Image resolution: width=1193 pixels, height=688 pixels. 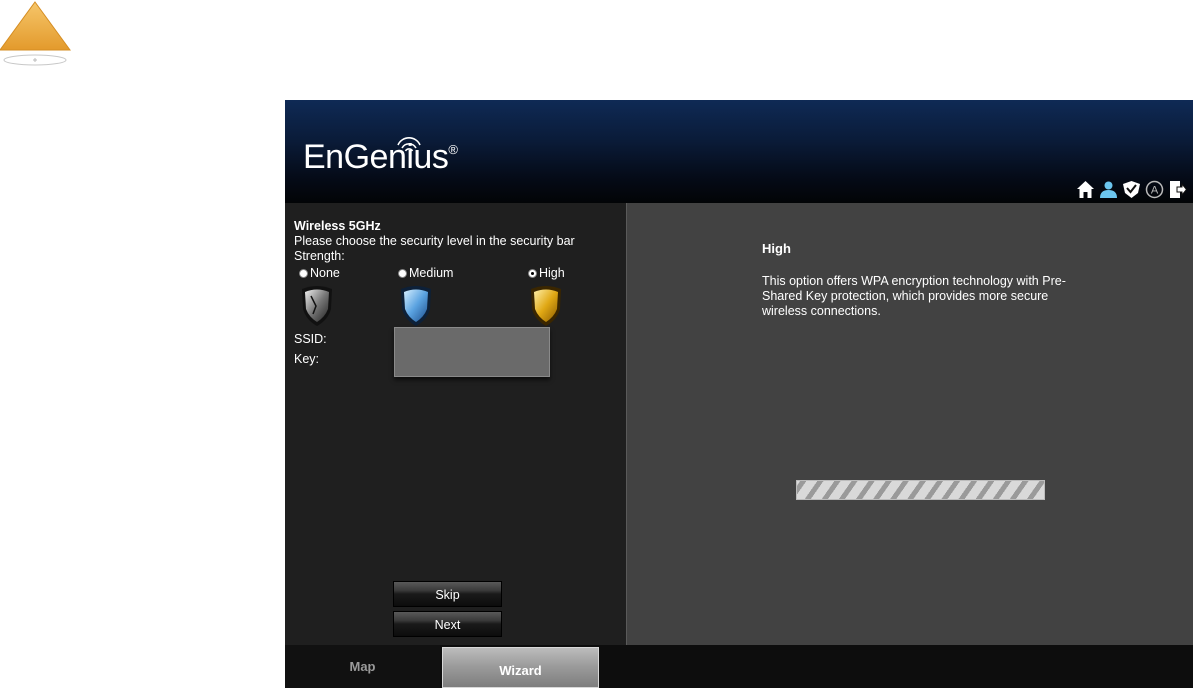 I want to click on tab-wizard: Wizard, so click(x=520, y=667).